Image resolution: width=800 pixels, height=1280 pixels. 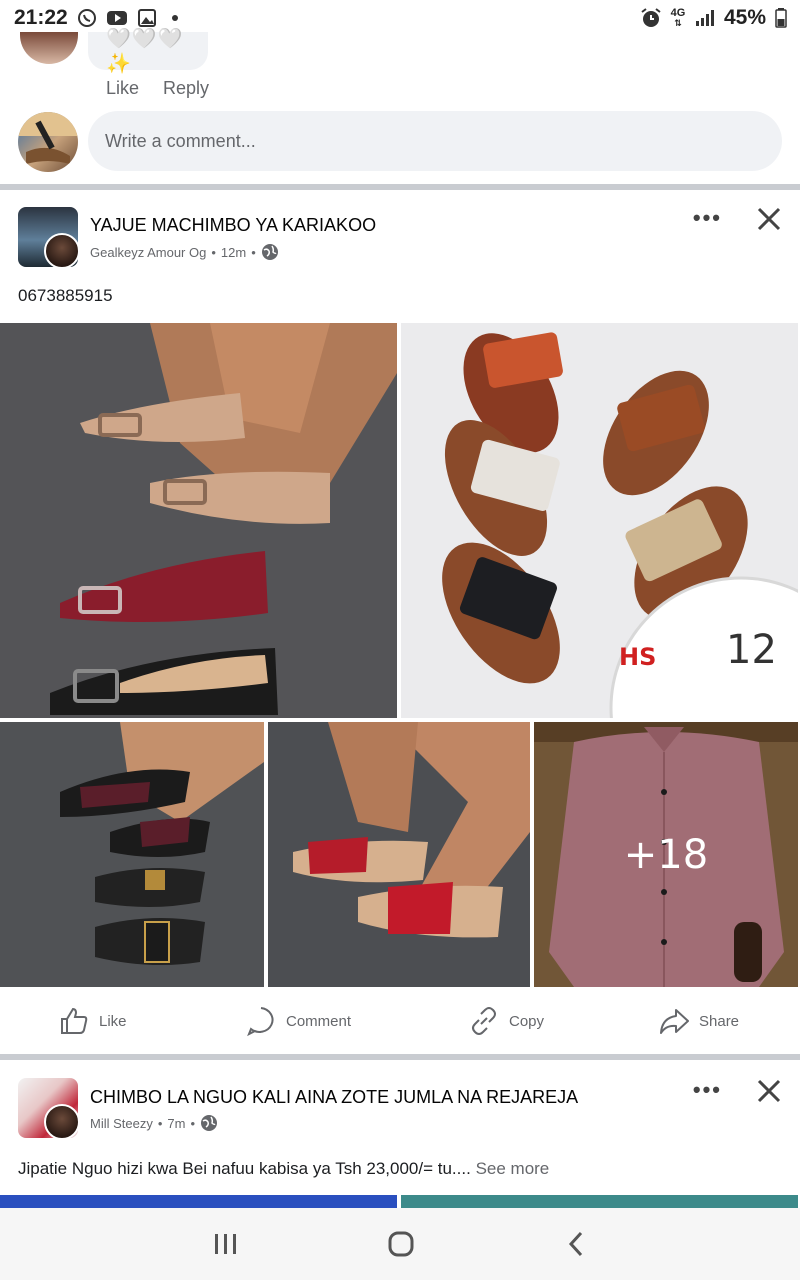 What do you see at coordinates (186, 88) in the screenshot?
I see `comment-reply-button: Reply` at bounding box center [186, 88].